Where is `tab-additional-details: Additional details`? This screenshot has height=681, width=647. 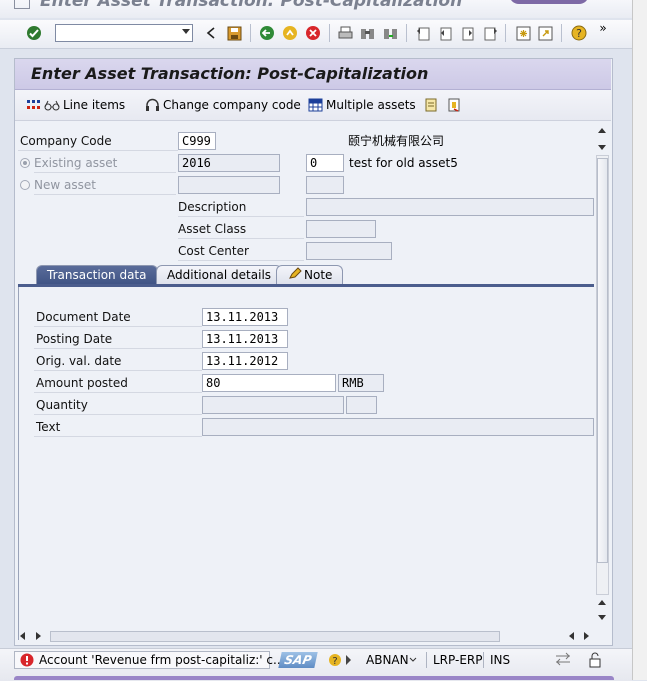 tab-additional-details: Additional details is located at coordinates (219, 275).